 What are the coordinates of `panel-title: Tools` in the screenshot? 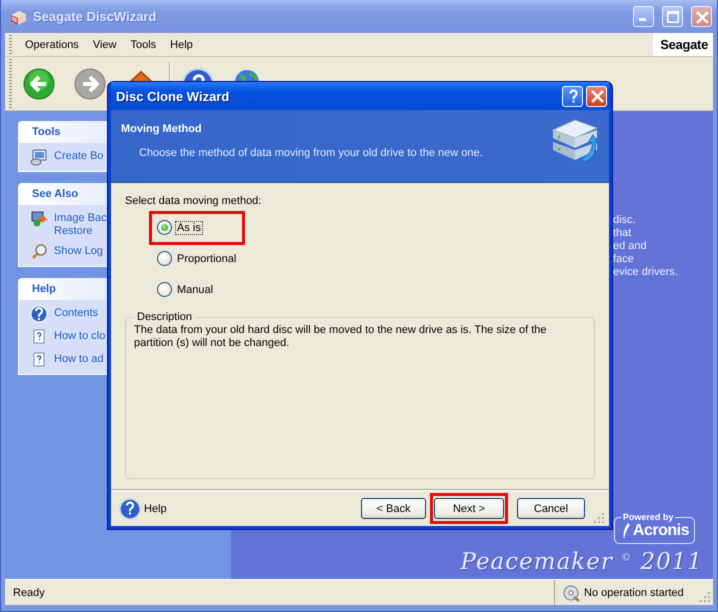 It's located at (46, 132).